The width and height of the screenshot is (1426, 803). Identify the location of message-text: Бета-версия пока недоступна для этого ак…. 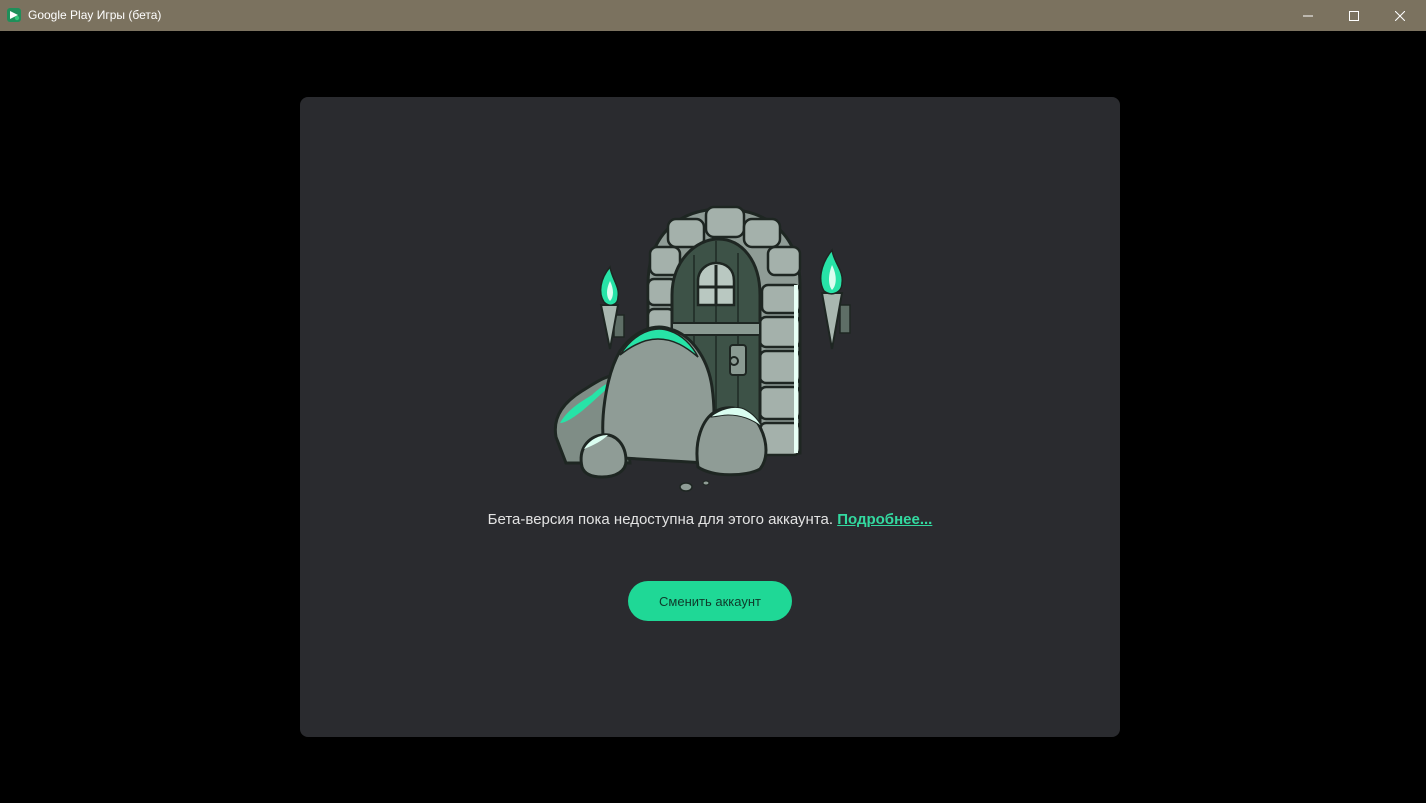
(660, 519).